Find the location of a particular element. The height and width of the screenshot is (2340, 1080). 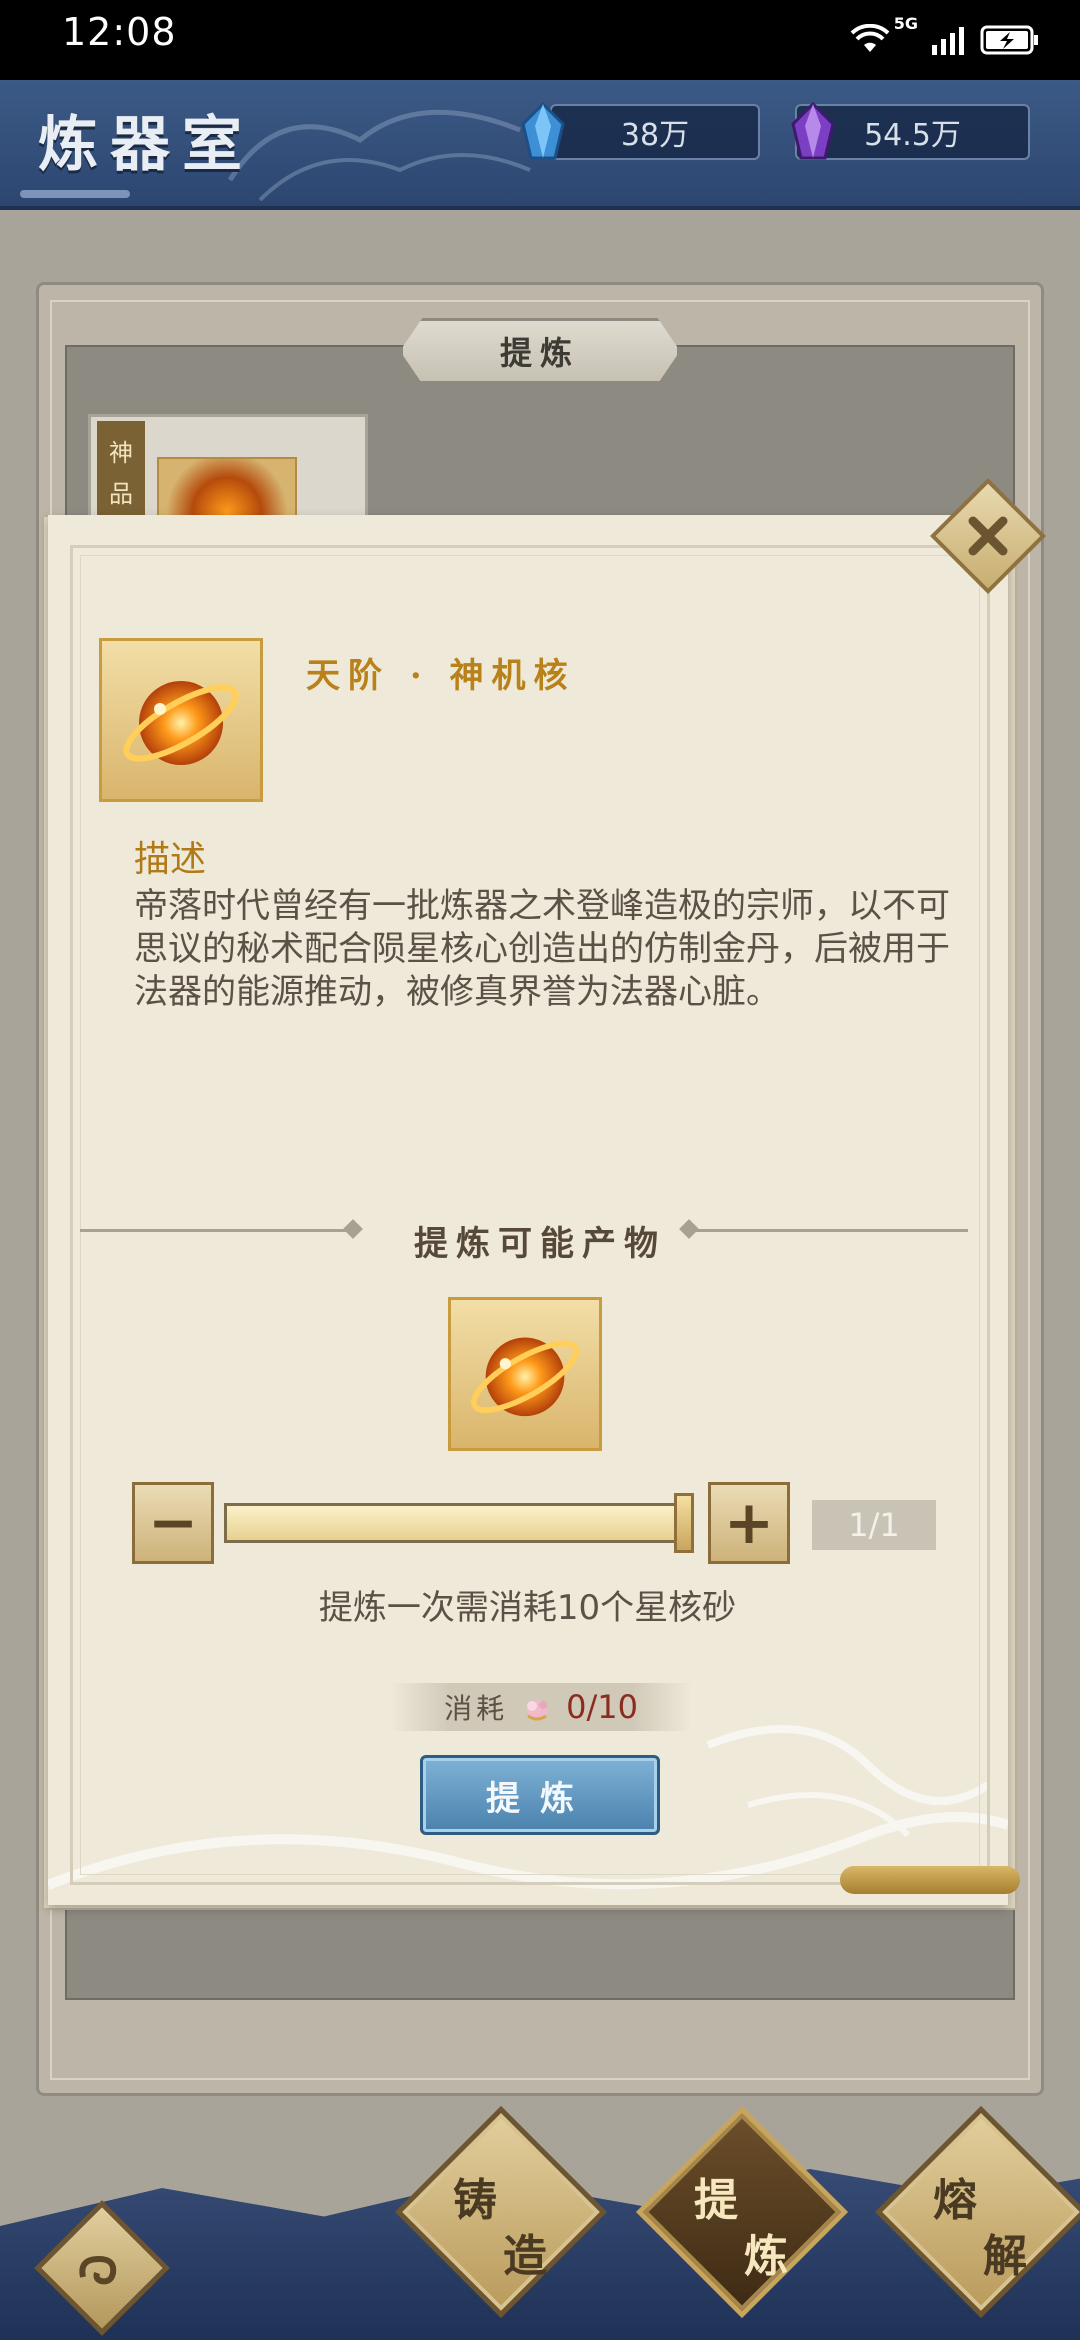

nav-smelt-label: 熔 is located at coordinates (955, 2200).